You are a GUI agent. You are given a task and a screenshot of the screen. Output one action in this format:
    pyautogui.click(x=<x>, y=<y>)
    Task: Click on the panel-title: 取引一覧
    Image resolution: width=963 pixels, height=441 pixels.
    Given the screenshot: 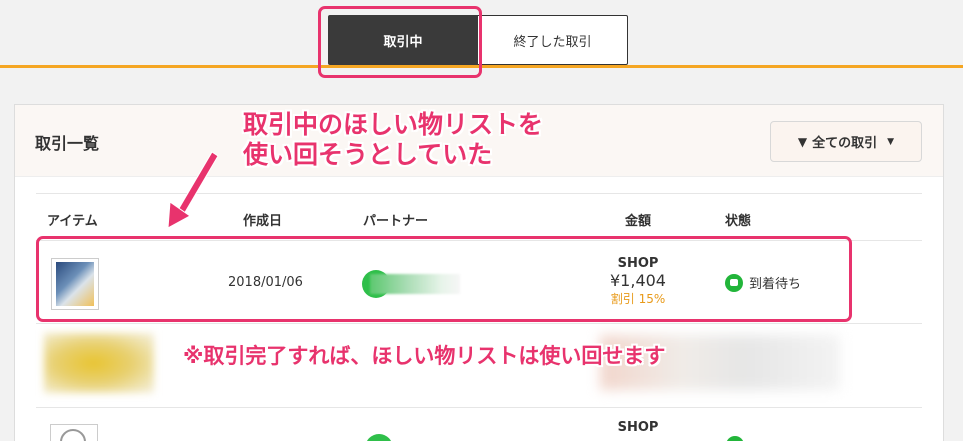 What is the action you would take?
    pyautogui.click(x=67, y=143)
    